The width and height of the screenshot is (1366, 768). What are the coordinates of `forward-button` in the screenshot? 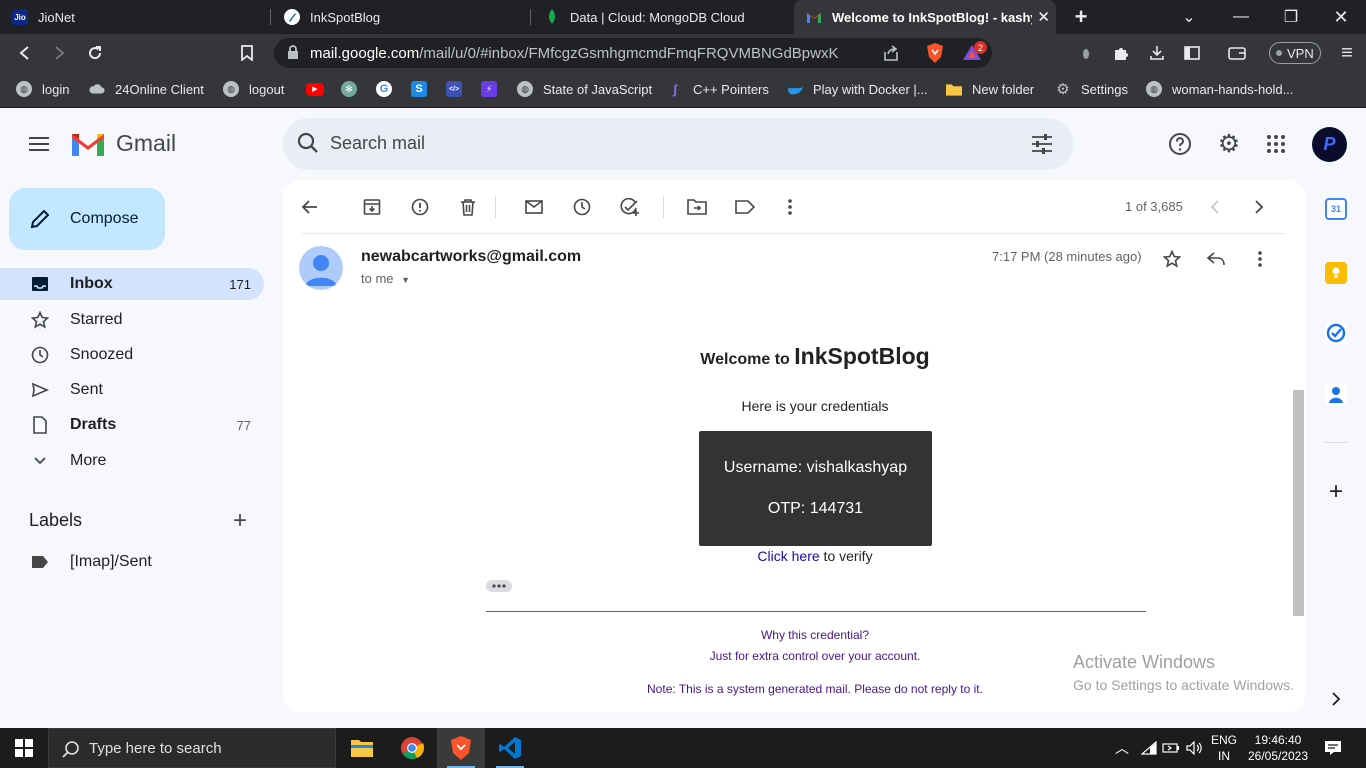 It's located at (59, 53).